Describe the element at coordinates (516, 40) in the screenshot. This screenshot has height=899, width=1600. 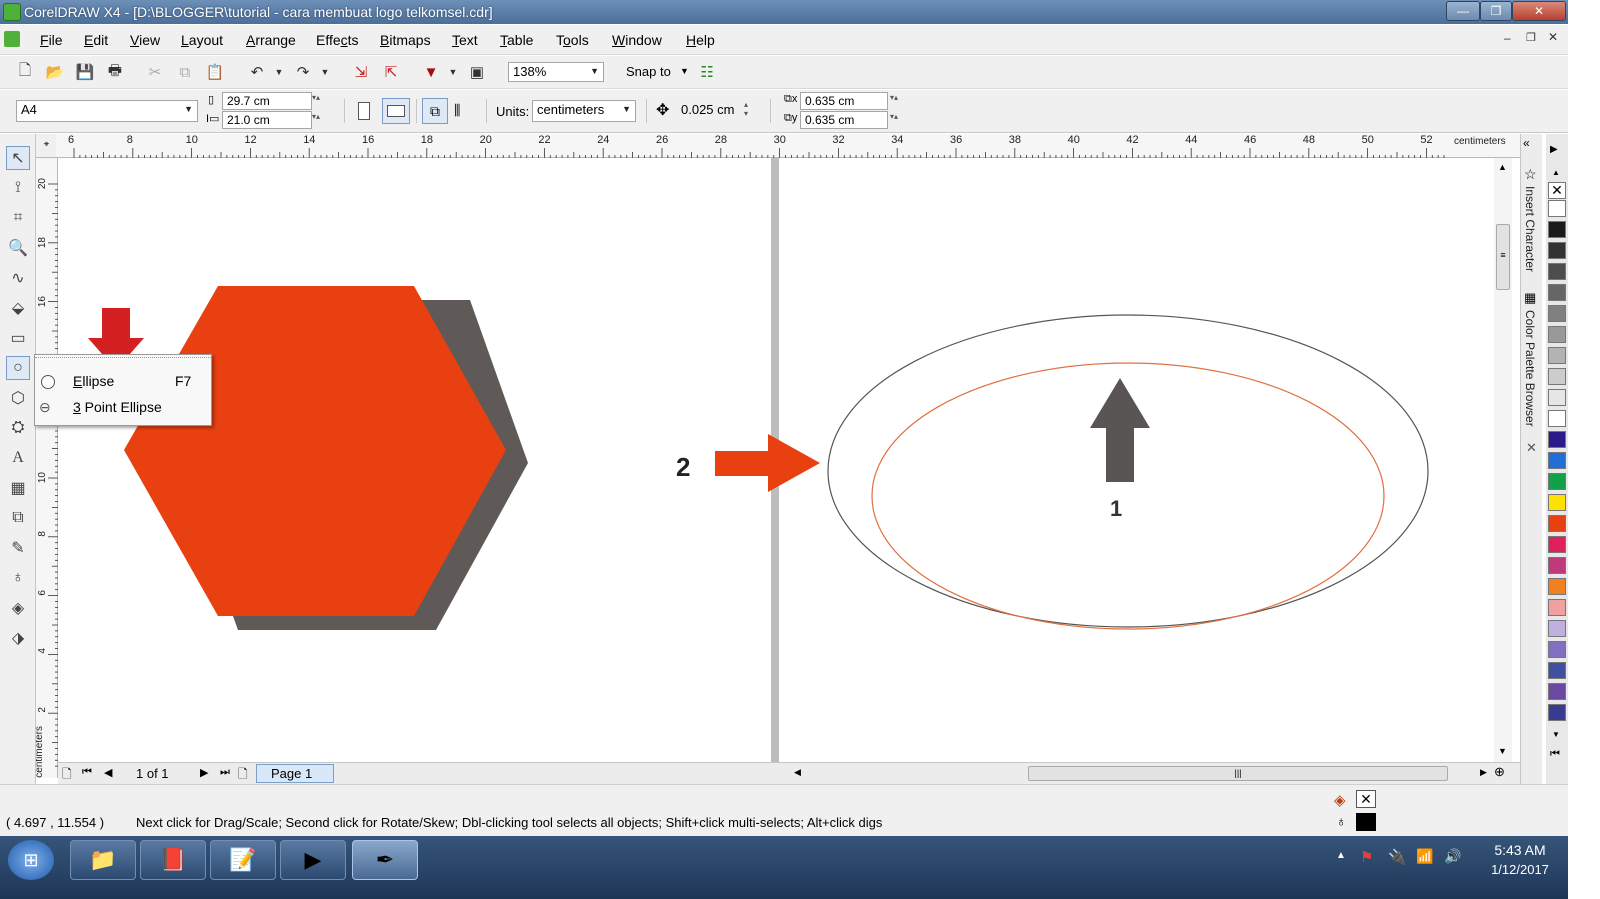
I see `menu-table: Table` at that location.